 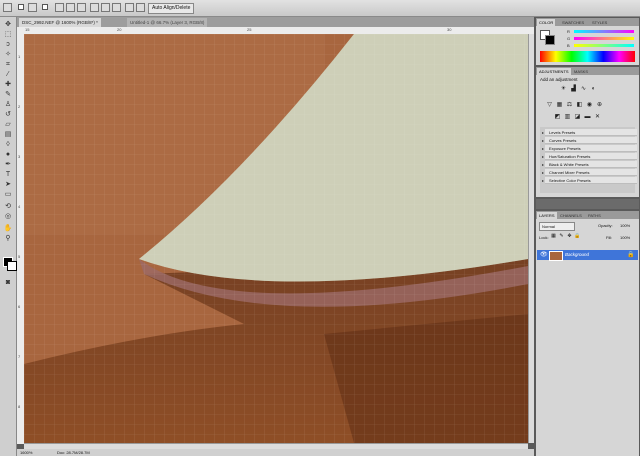 I want to click on invert-icon: ◩, so click(x=557, y=117).